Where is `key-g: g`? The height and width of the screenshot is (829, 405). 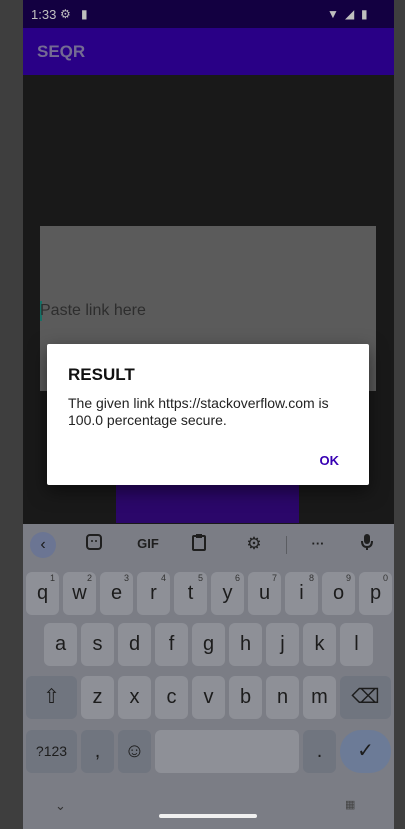
key-g: g is located at coordinates (208, 644).